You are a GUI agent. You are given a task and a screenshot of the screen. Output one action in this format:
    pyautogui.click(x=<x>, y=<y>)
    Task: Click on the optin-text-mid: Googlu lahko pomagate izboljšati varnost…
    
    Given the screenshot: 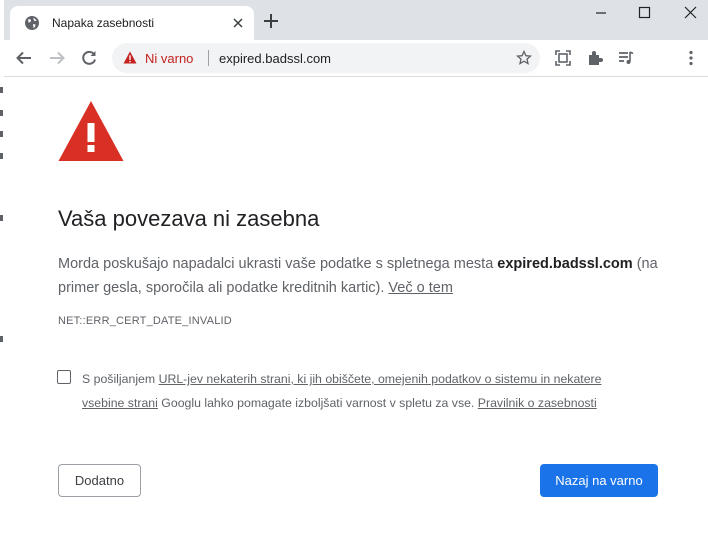 What is the action you would take?
    pyautogui.click(x=317, y=403)
    